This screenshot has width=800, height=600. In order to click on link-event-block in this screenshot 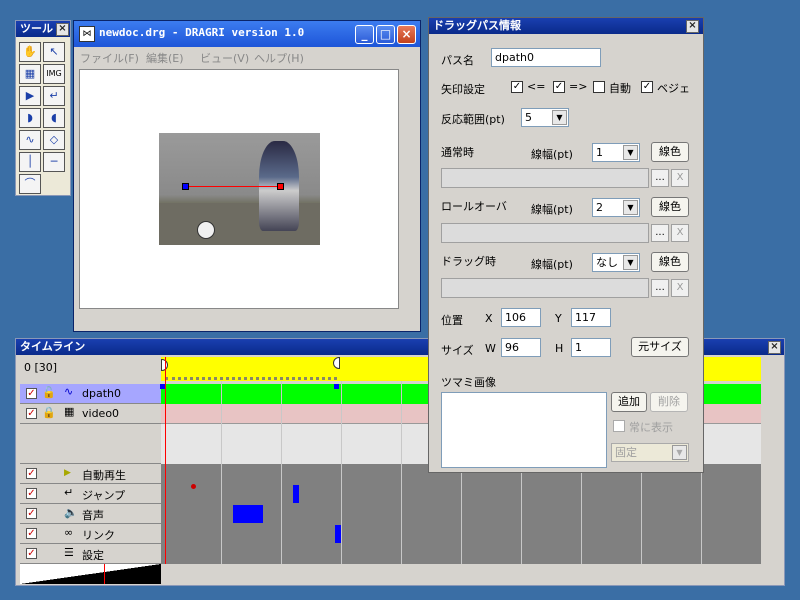, I will do `click(338, 534)`.